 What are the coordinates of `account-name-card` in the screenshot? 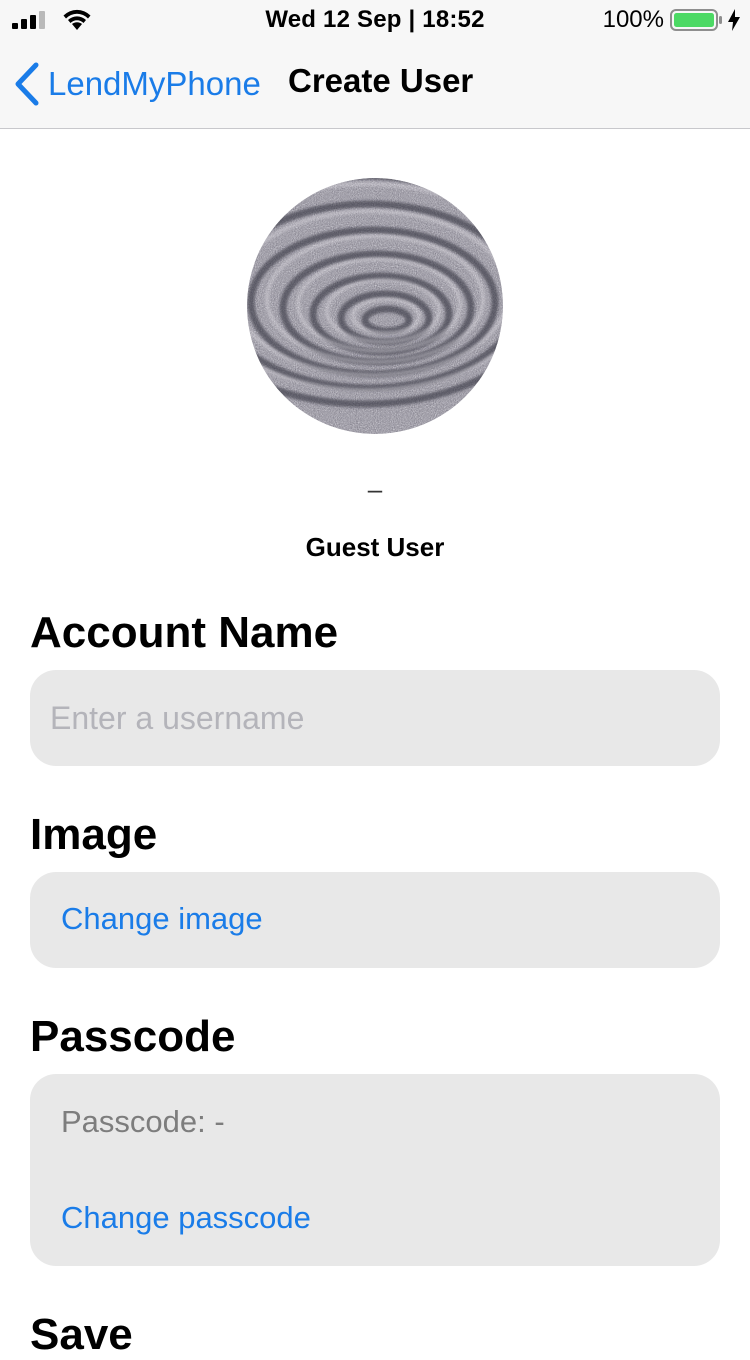 It's located at (375, 718).